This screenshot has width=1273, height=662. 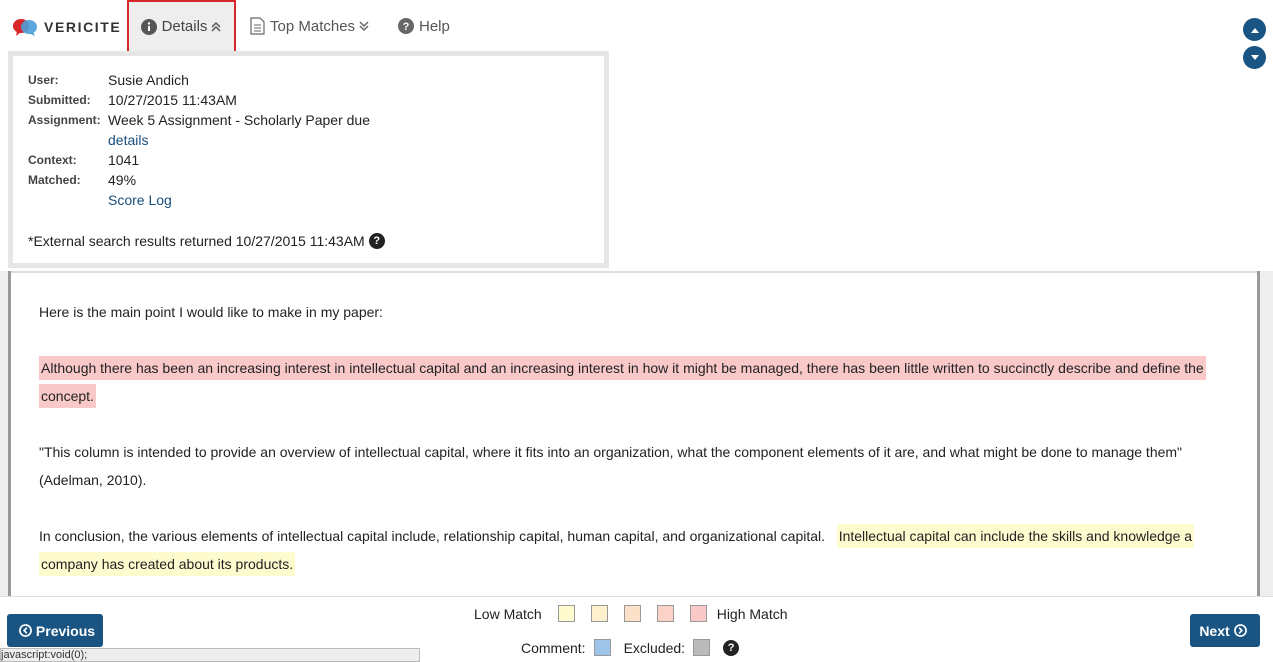 What do you see at coordinates (313, 26) in the screenshot?
I see `top-matches-tab-label: Top Matches` at bounding box center [313, 26].